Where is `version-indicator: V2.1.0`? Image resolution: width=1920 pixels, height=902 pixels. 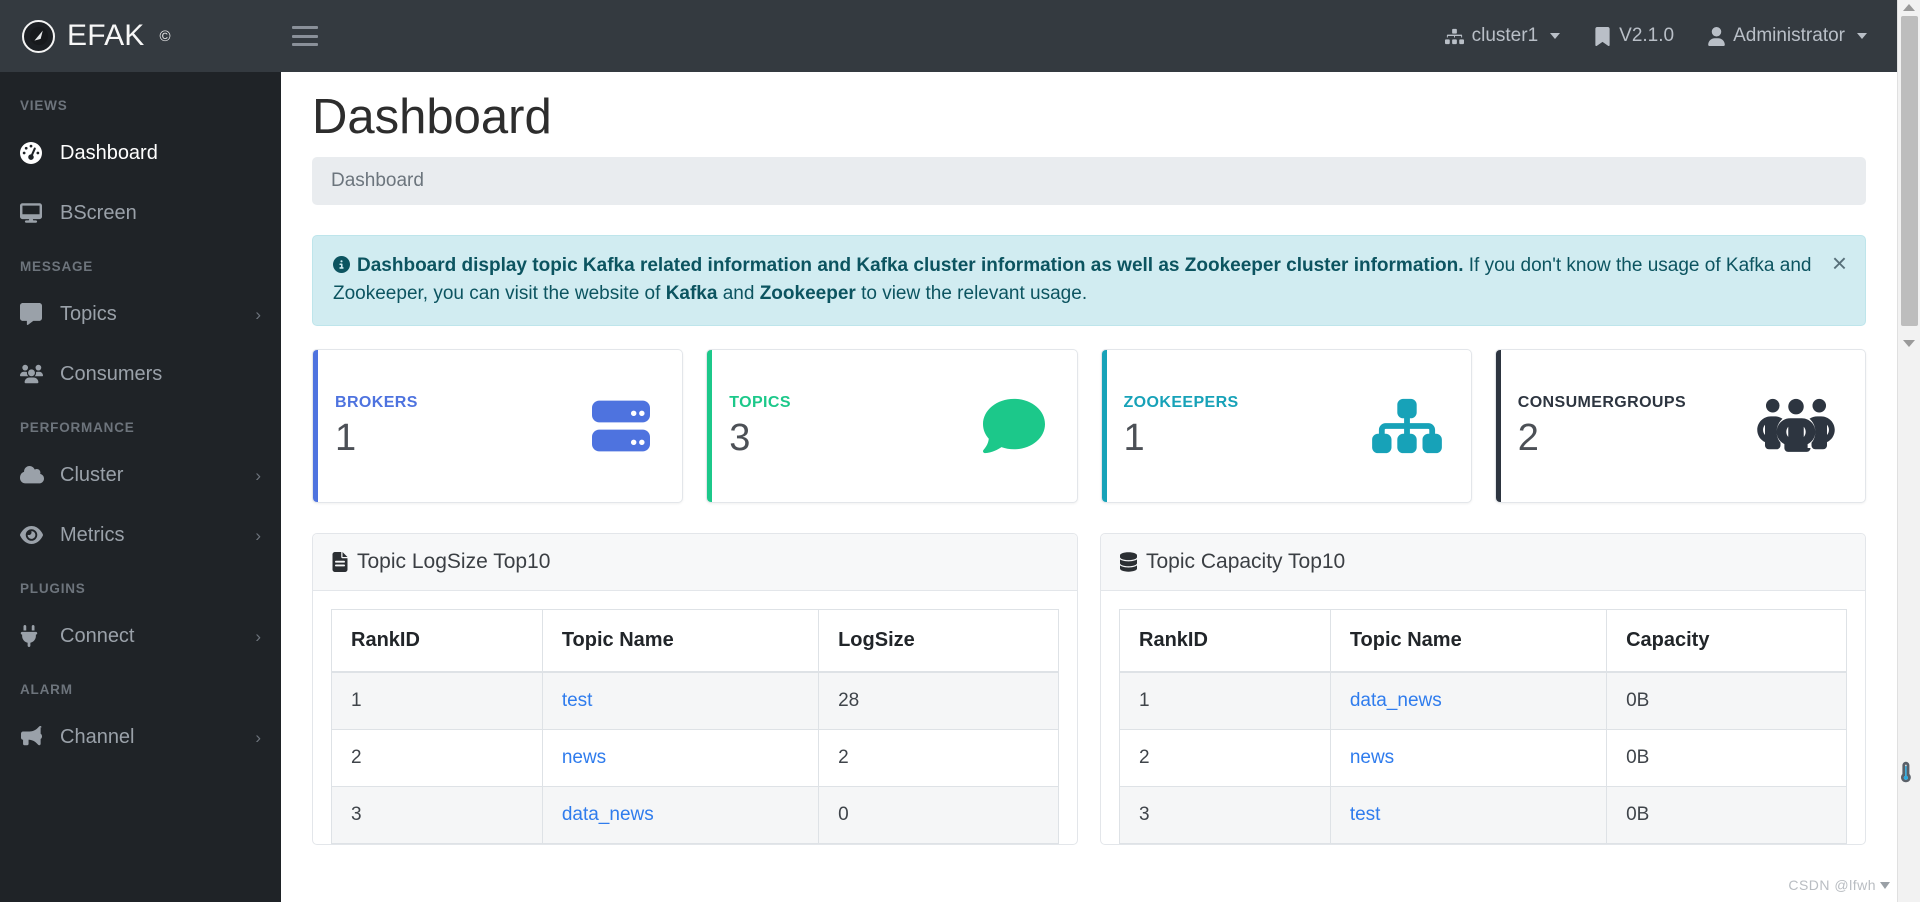 version-indicator: V2.1.0 is located at coordinates (1634, 36).